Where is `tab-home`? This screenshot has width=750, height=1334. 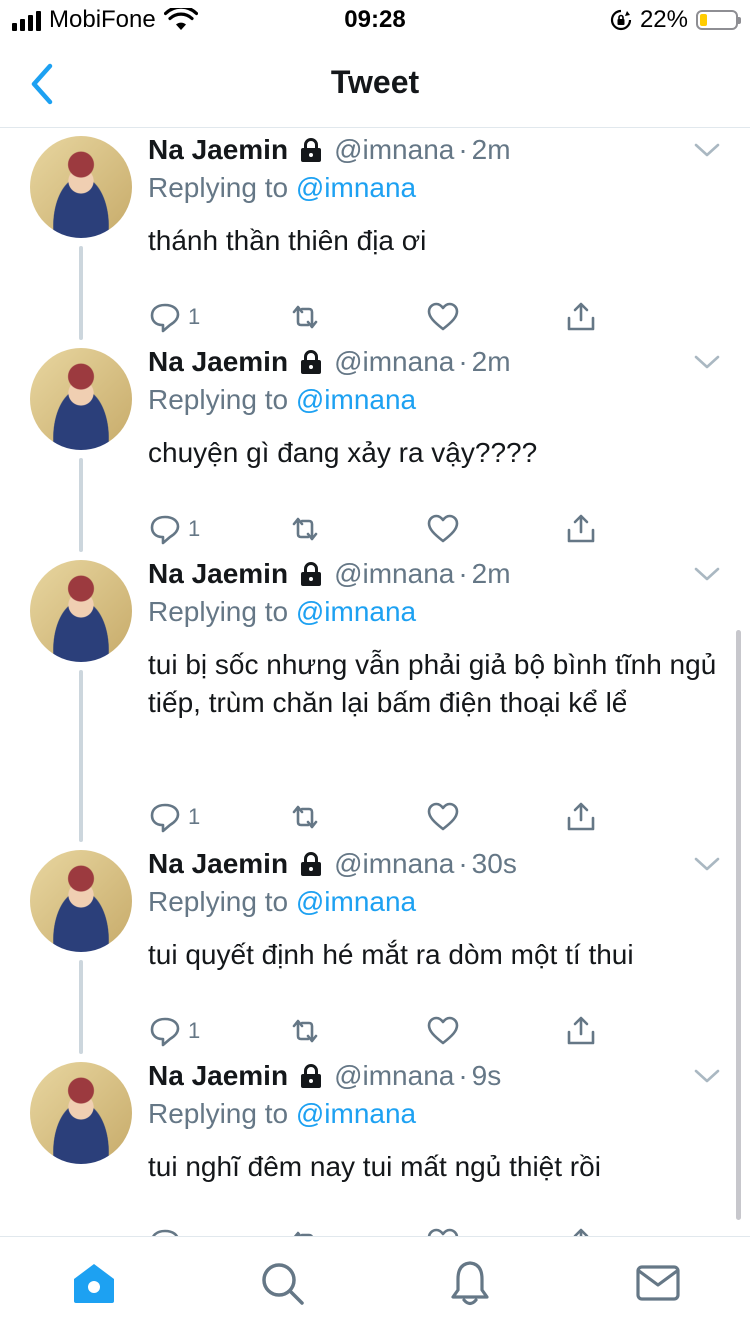 tab-home is located at coordinates (94, 1283).